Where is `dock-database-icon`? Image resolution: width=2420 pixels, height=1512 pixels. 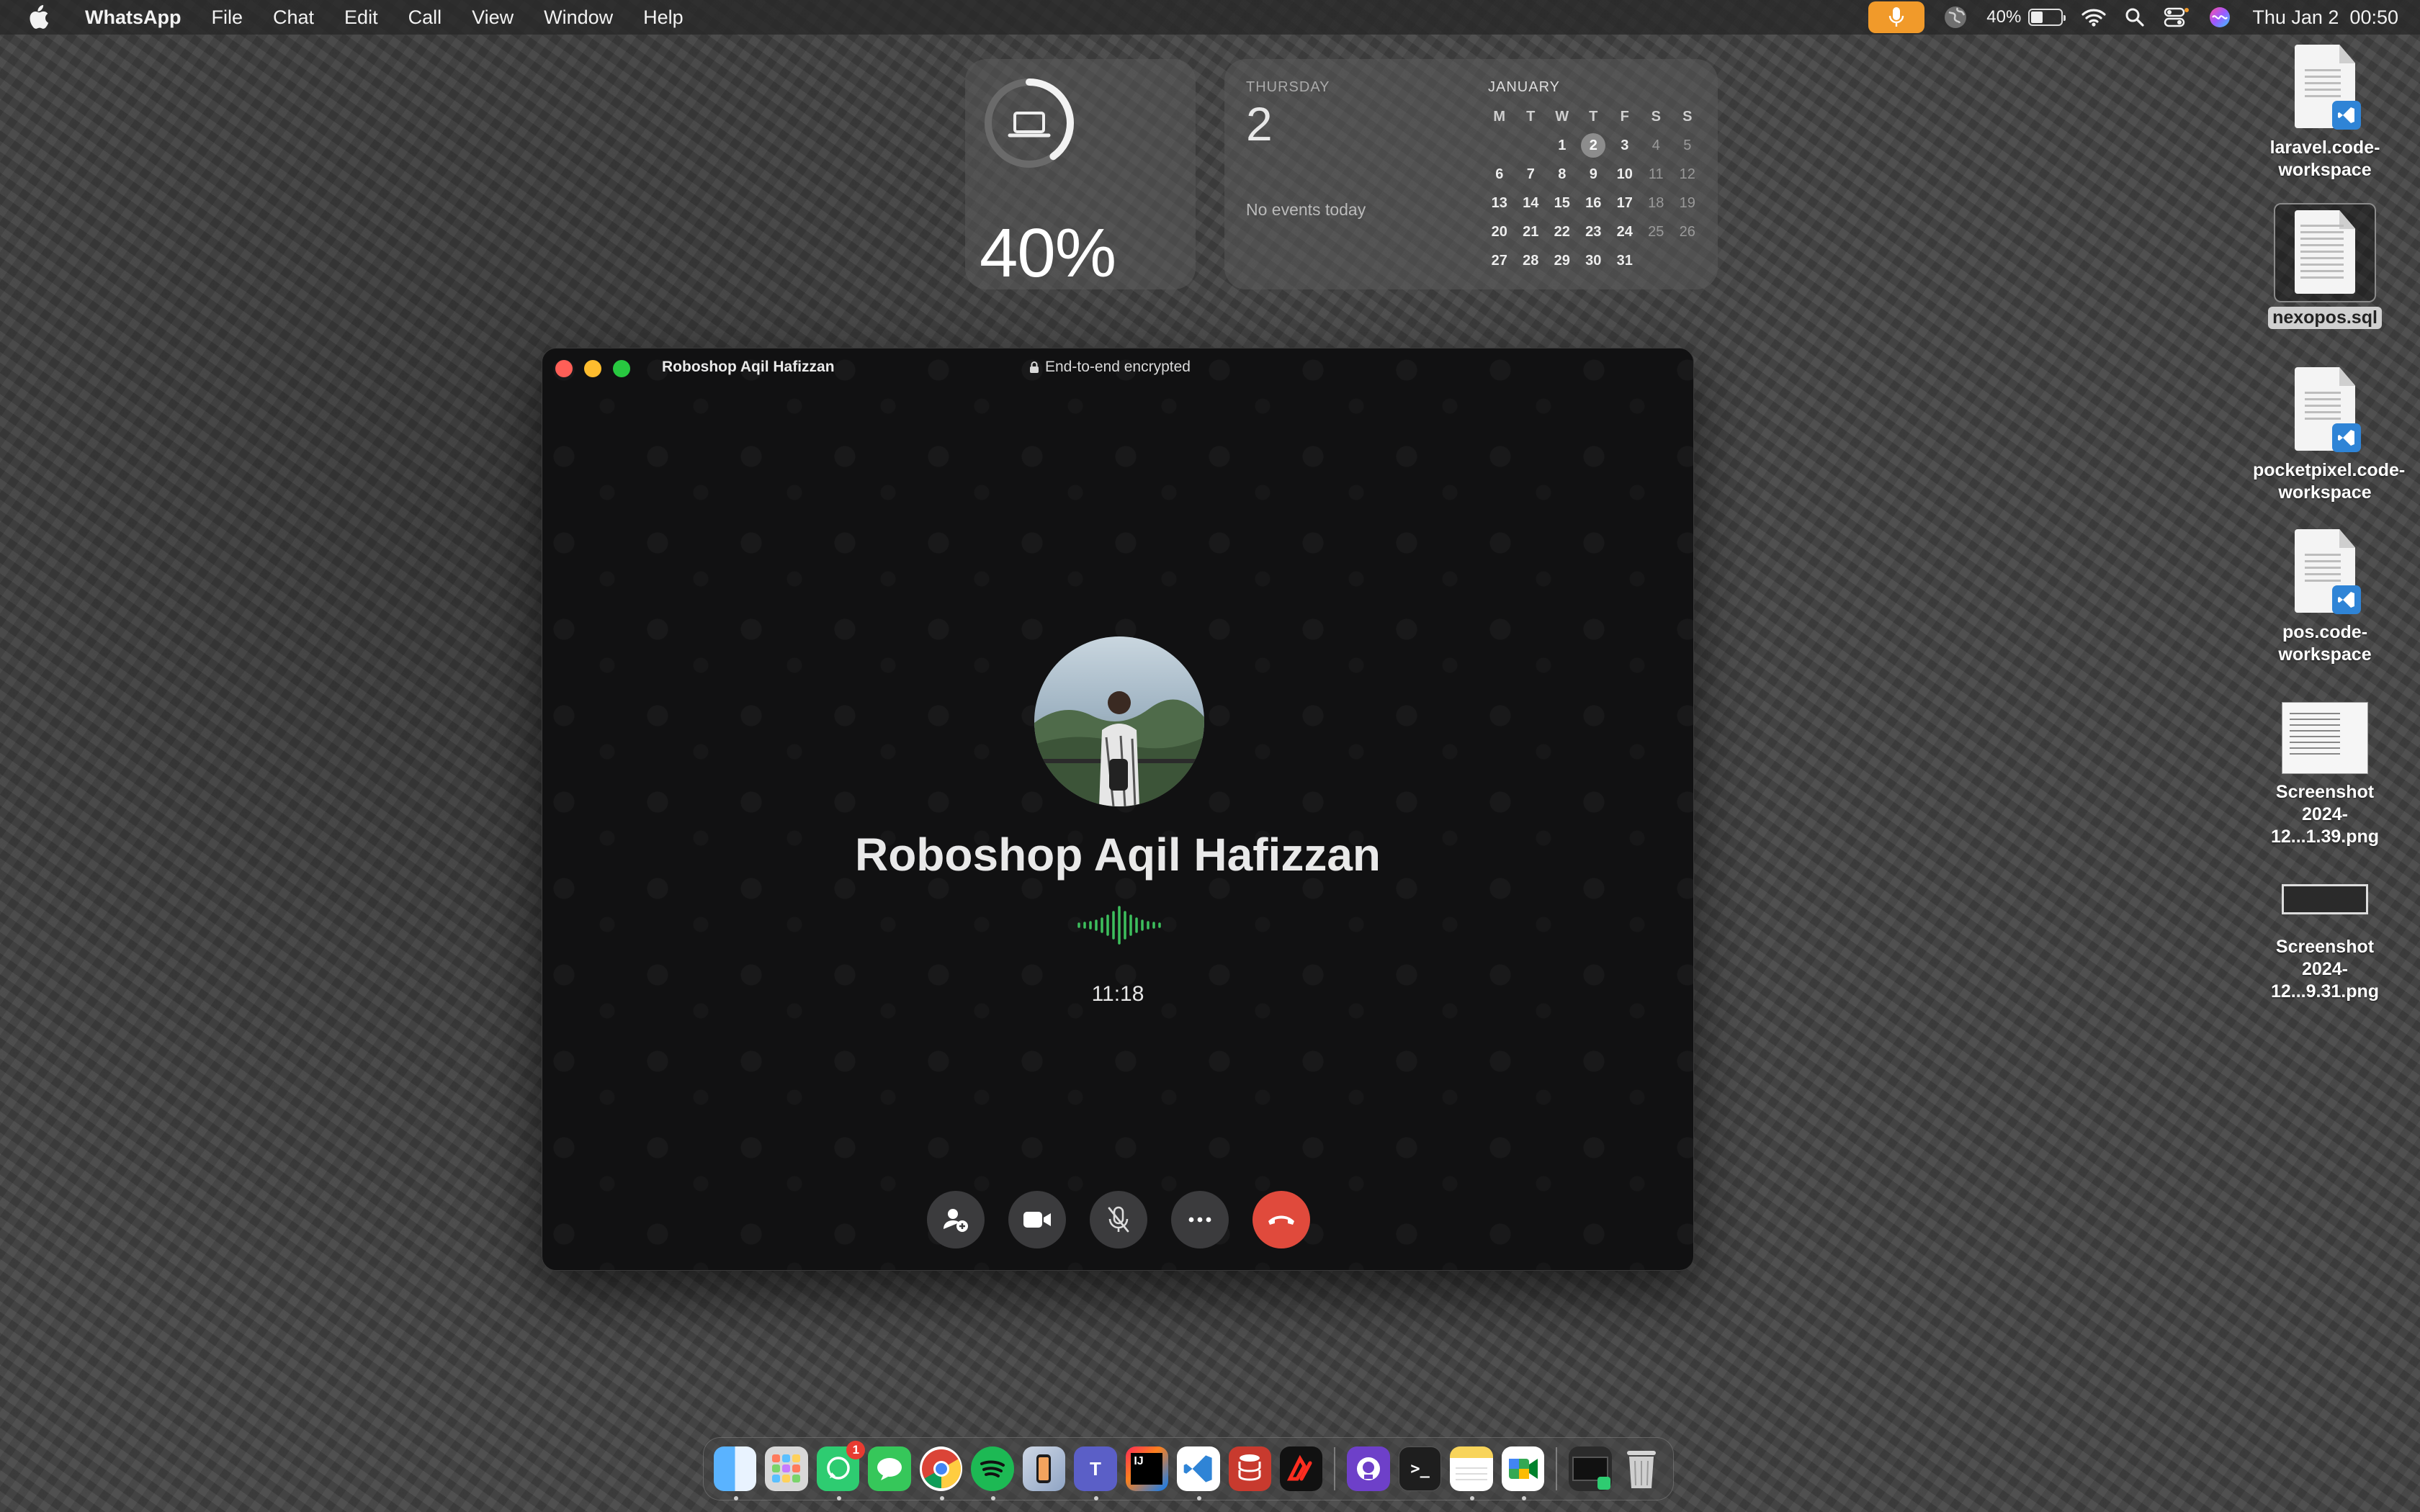
dock-database-icon is located at coordinates (1249, 1468).